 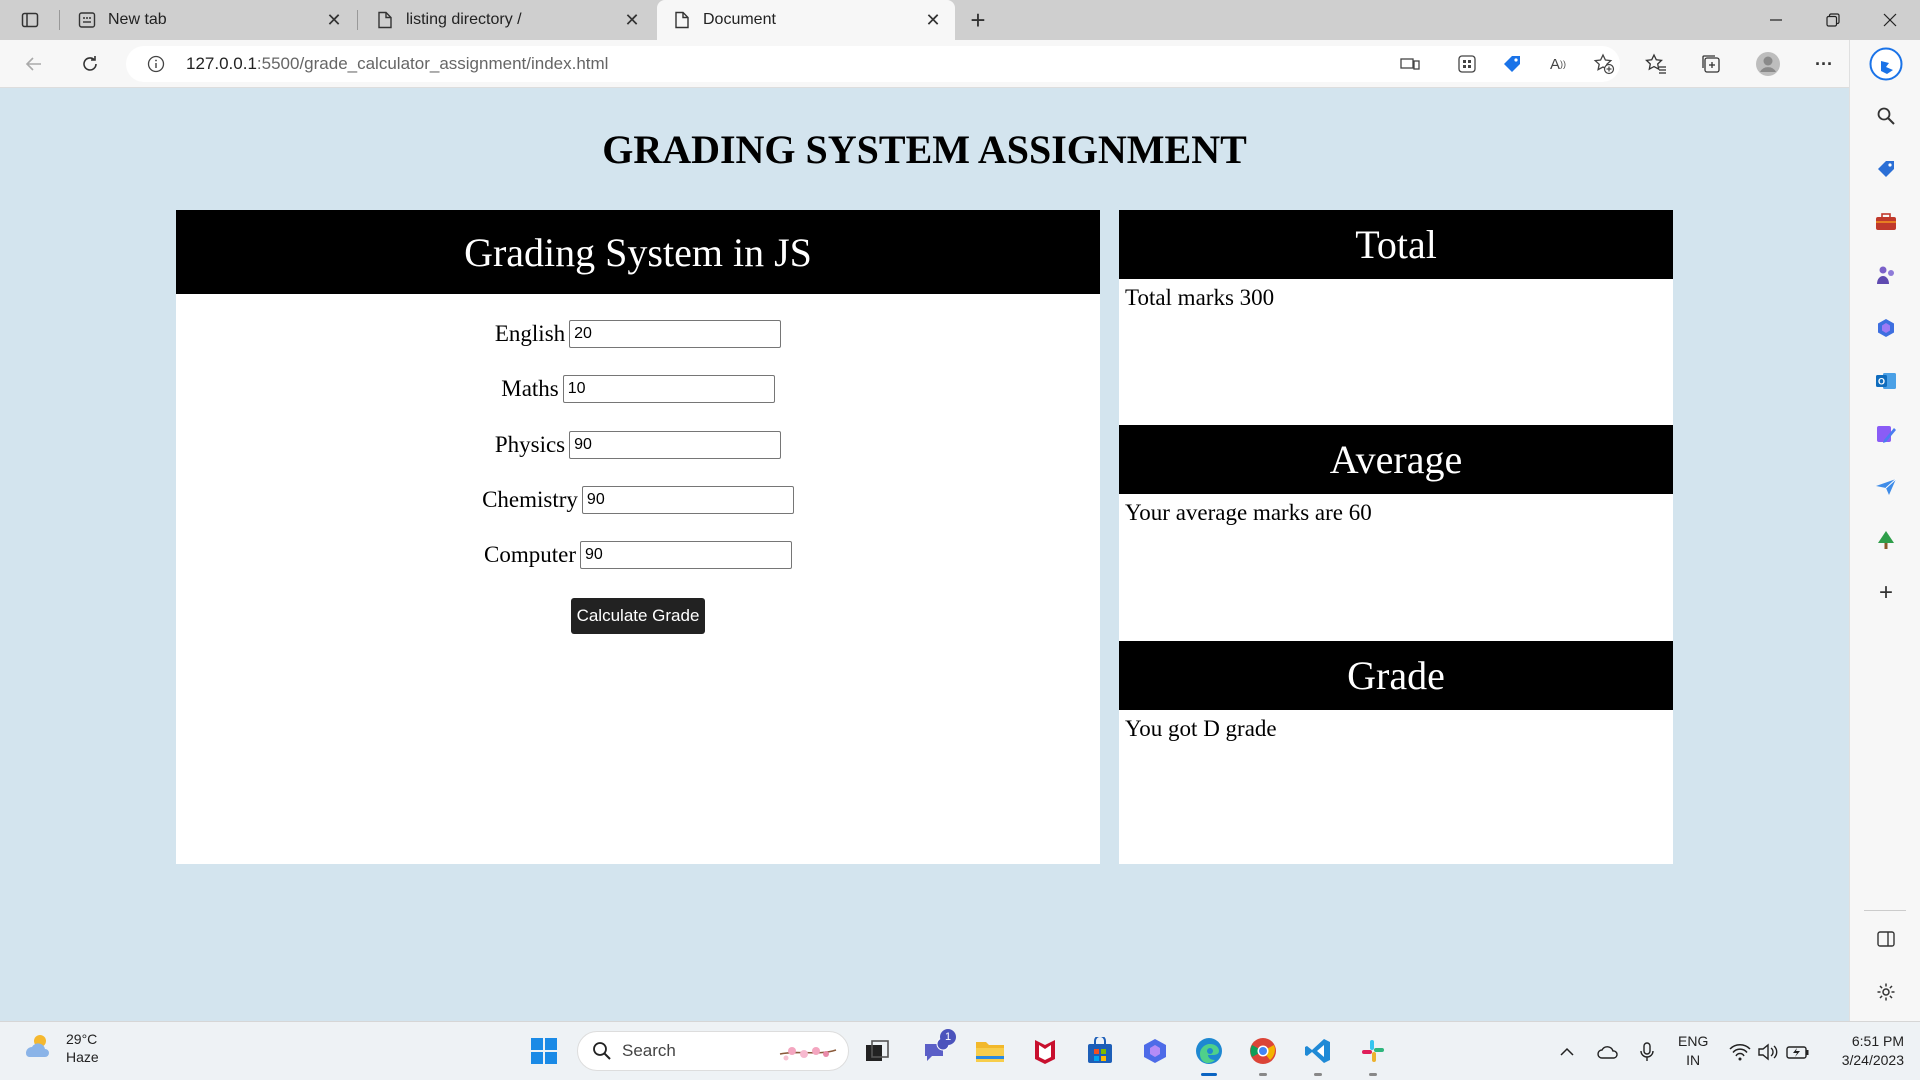 I want to click on grade-title: Grade, so click(x=1396, y=675).